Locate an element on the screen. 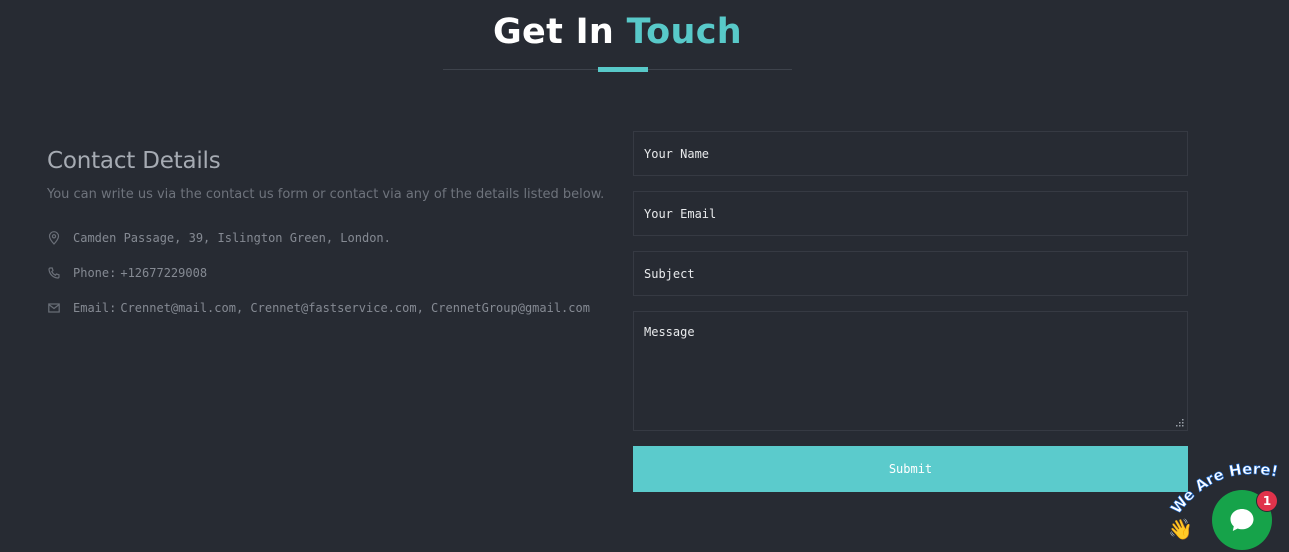 The width and height of the screenshot is (1289, 552). waving-hand-icon: 👋 is located at coordinates (1180, 529).